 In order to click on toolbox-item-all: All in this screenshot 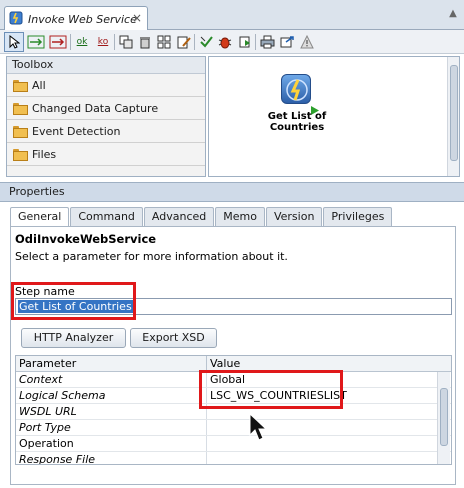, I will do `click(106, 85)`.